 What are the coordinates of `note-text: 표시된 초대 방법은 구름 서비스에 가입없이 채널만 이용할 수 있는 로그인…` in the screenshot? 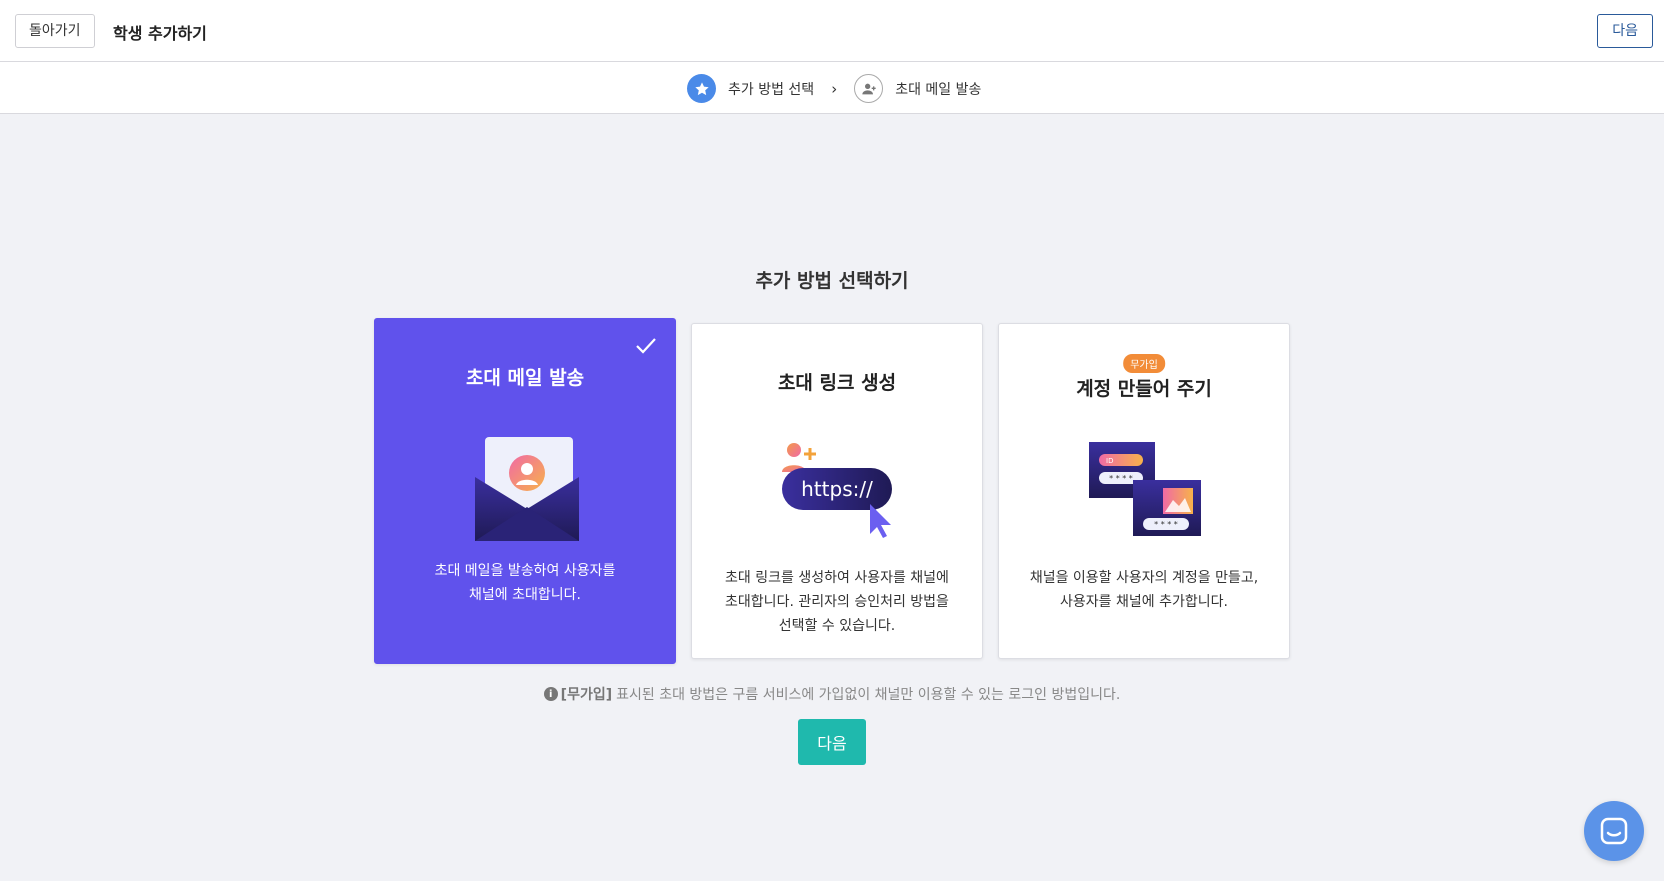 It's located at (868, 695).